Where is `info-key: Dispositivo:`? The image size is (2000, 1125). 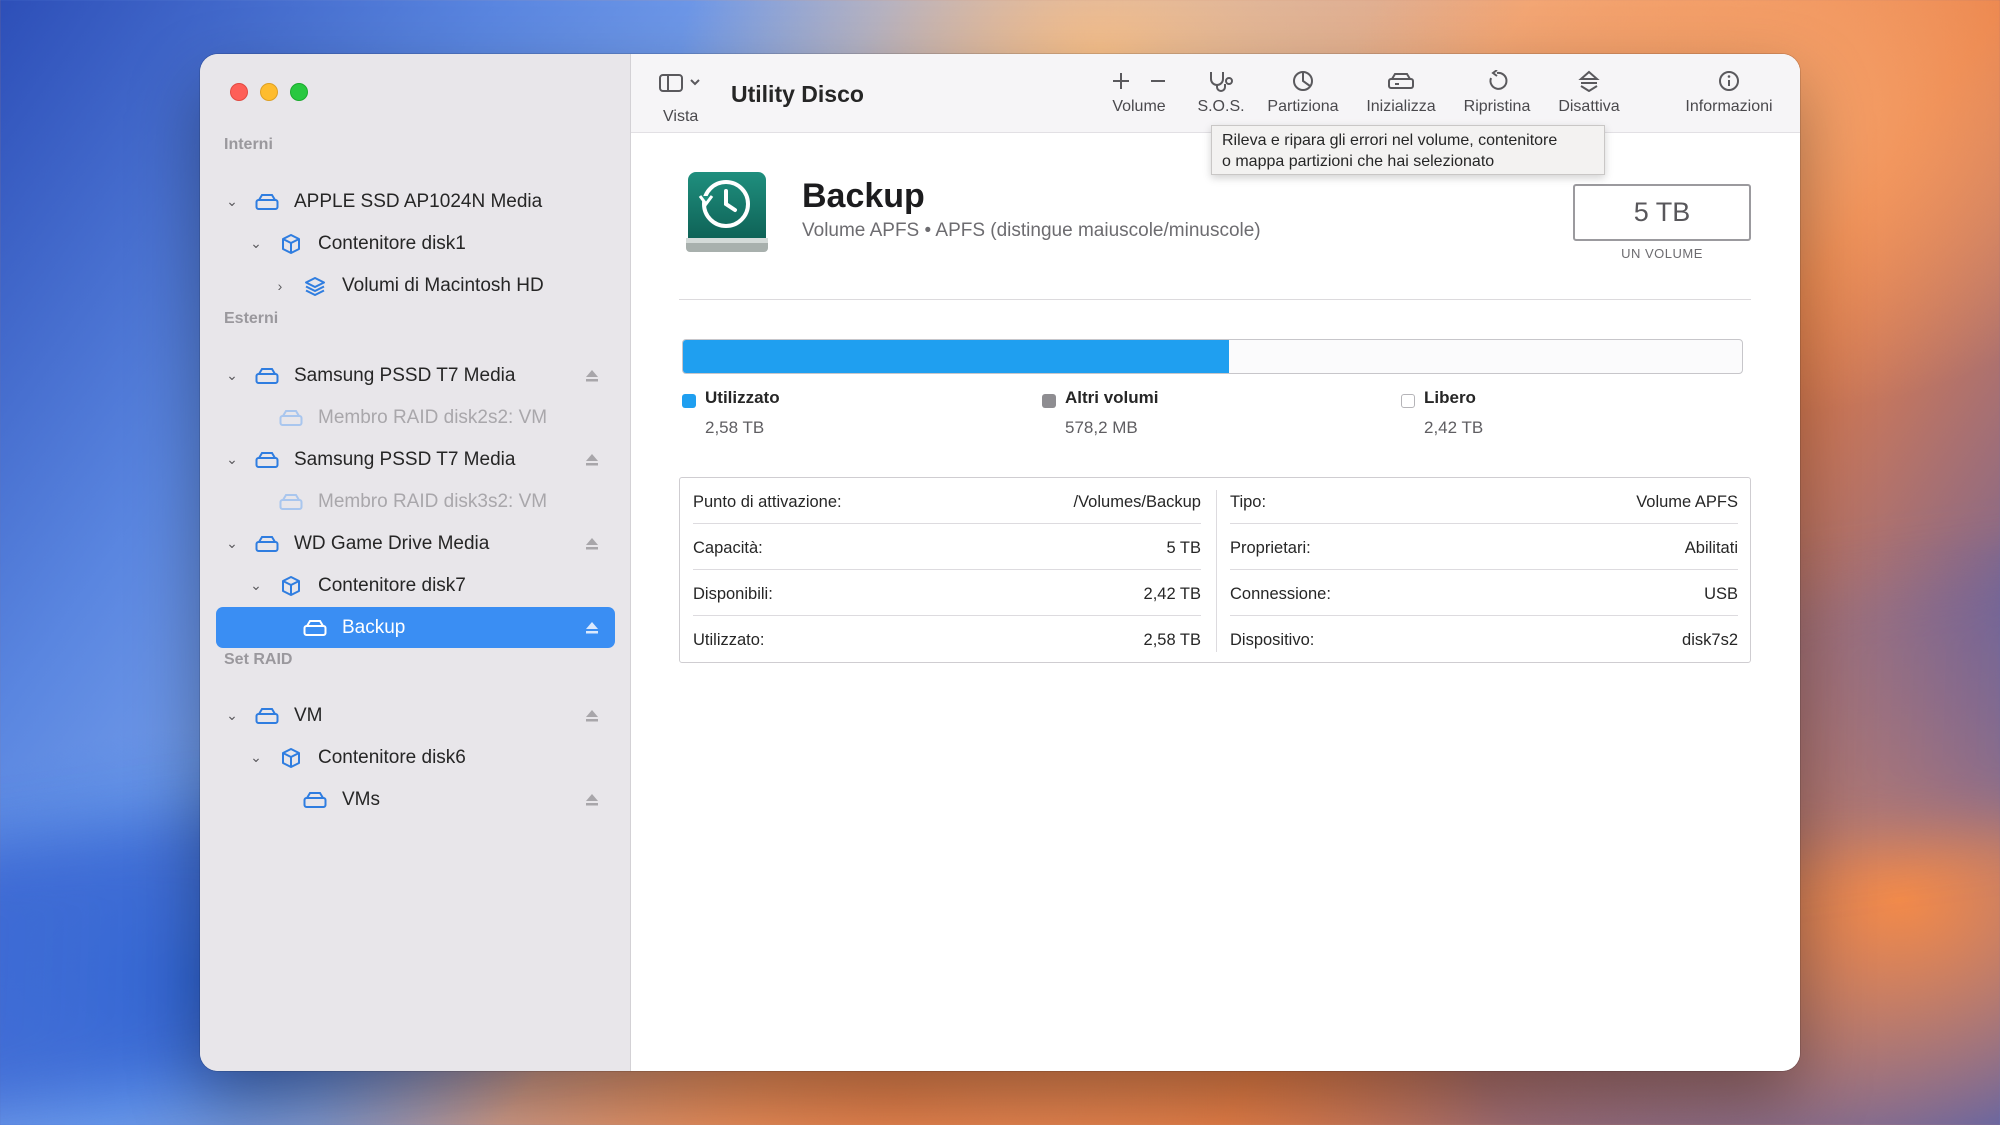
info-key: Dispositivo: is located at coordinates (1272, 640).